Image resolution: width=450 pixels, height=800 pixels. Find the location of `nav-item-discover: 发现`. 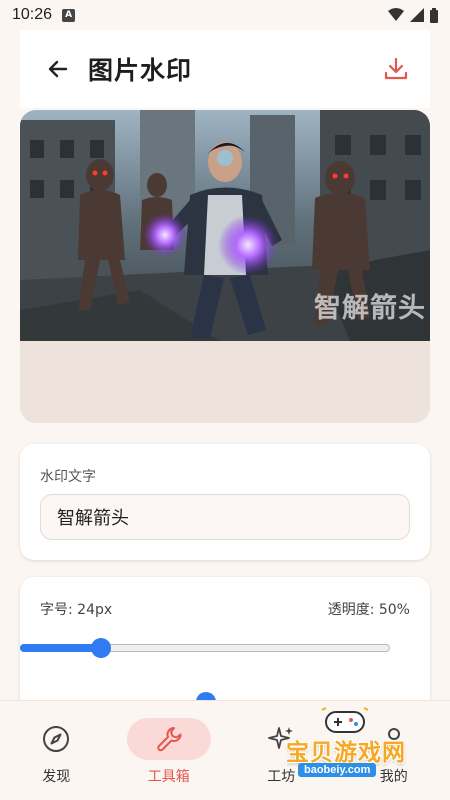

nav-item-discover: 发现 is located at coordinates (56, 750).